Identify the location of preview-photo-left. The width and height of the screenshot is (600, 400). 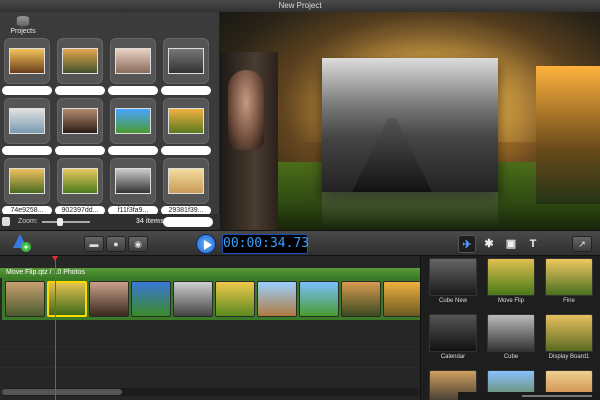
(249, 141).